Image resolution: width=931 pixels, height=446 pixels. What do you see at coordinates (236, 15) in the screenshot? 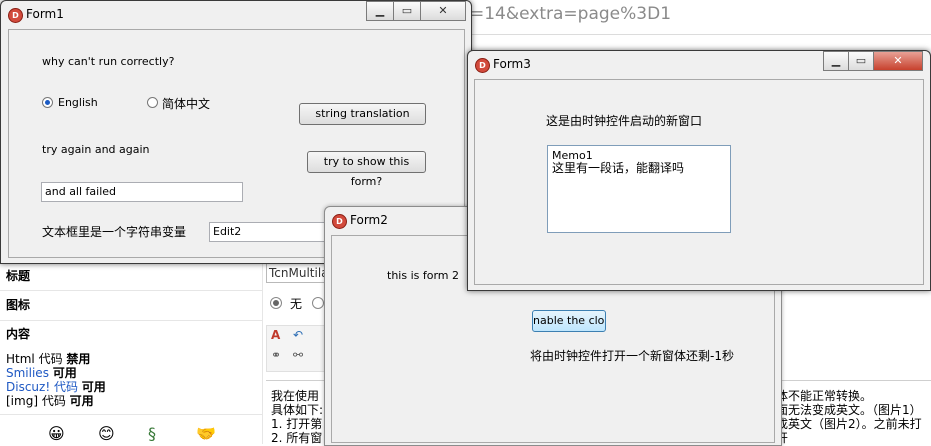
I see `form1-titlebar: D Form1 ▁ ▭ ✕` at bounding box center [236, 15].